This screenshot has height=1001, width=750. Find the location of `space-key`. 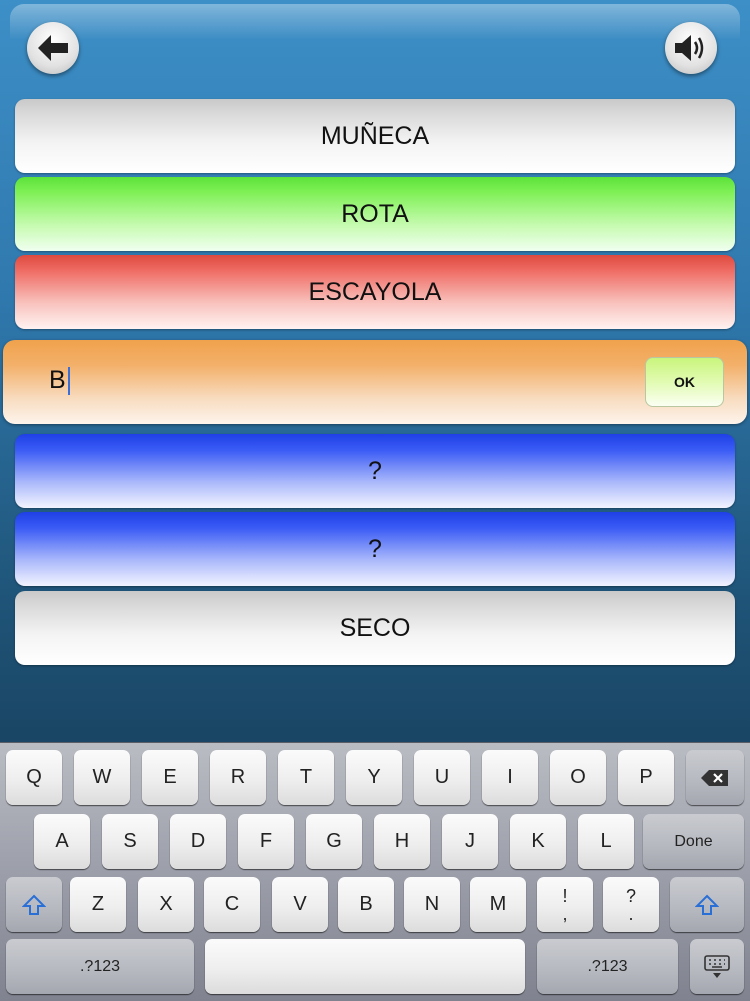

space-key is located at coordinates (365, 966).